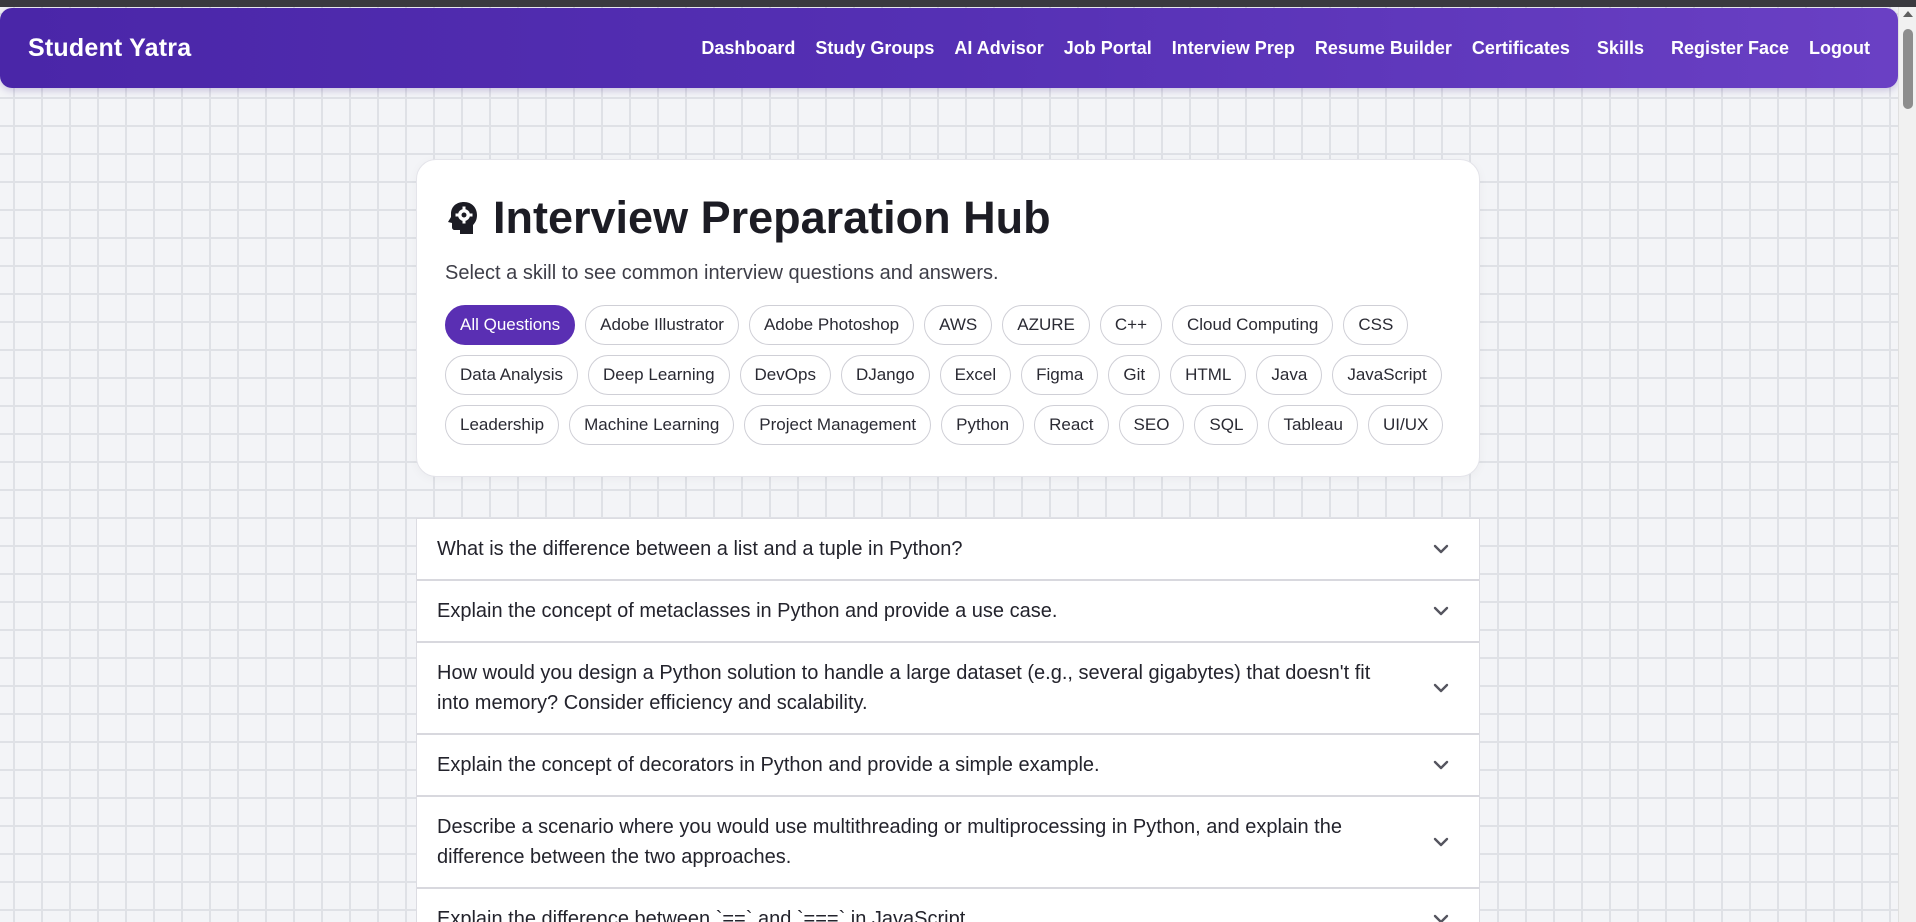 The width and height of the screenshot is (1916, 922). What do you see at coordinates (1060, 375) in the screenshot?
I see `skill-chip-figma: Figma` at bounding box center [1060, 375].